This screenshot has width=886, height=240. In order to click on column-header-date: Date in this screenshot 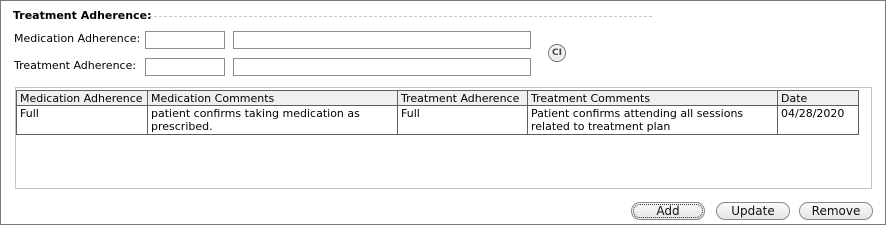, I will do `click(818, 98)`.